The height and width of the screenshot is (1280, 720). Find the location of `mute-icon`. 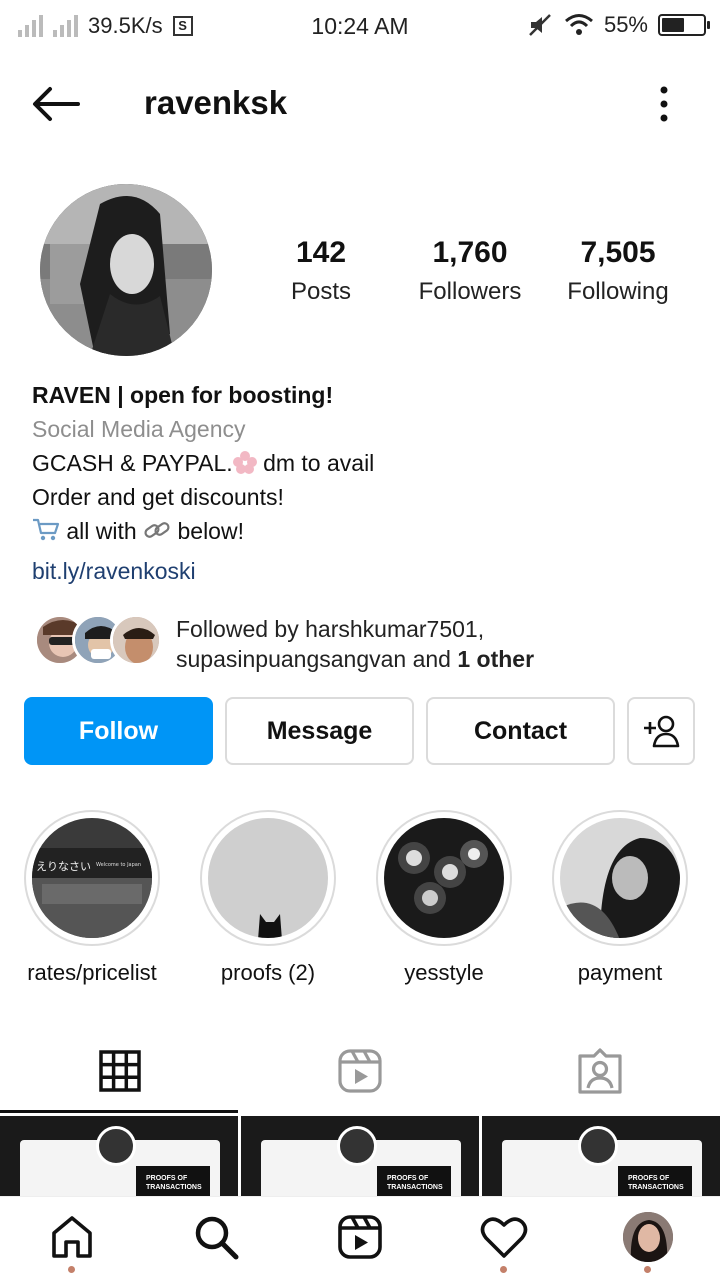

mute-icon is located at coordinates (540, 25).